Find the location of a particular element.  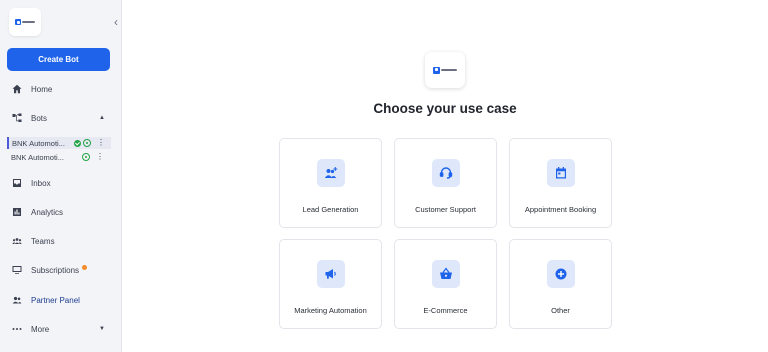

sidebar-item-teams: Teams is located at coordinates (61, 241).